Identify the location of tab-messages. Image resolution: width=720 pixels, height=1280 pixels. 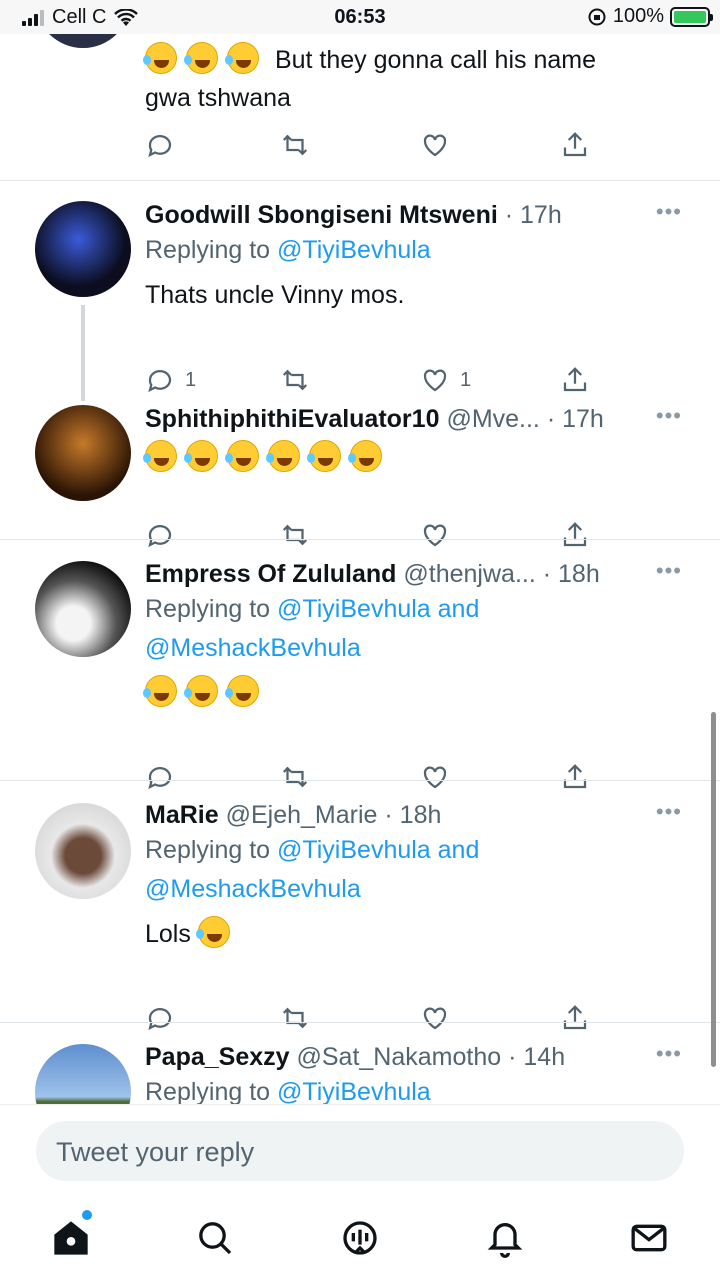
(649, 1238).